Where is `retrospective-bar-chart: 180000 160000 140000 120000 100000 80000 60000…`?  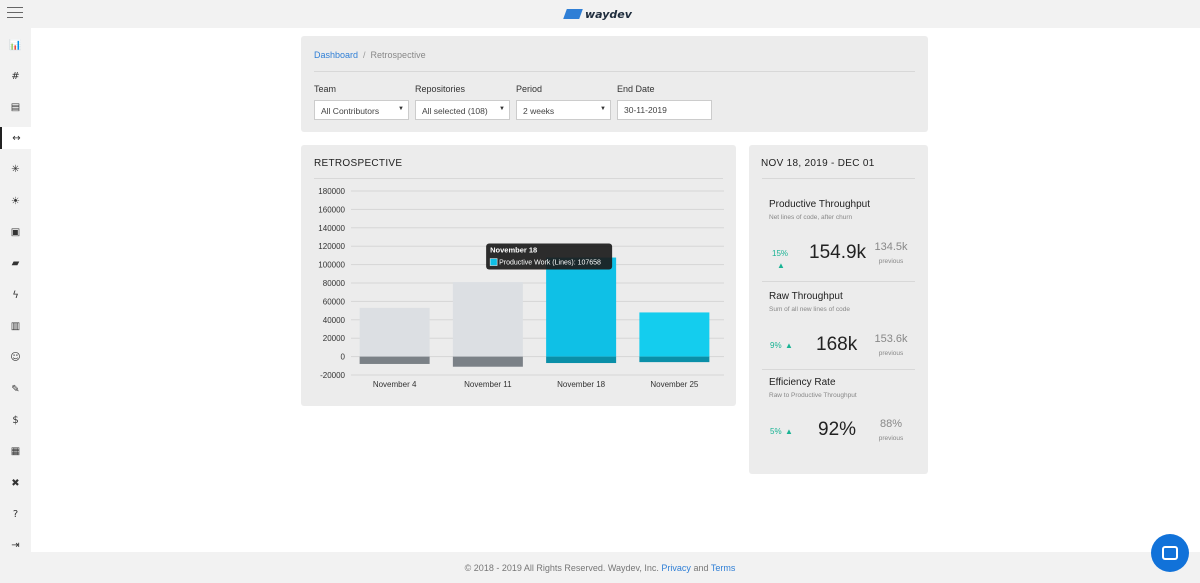 retrospective-bar-chart: 180000 160000 140000 120000 100000 80000 60000… is located at coordinates (521, 288).